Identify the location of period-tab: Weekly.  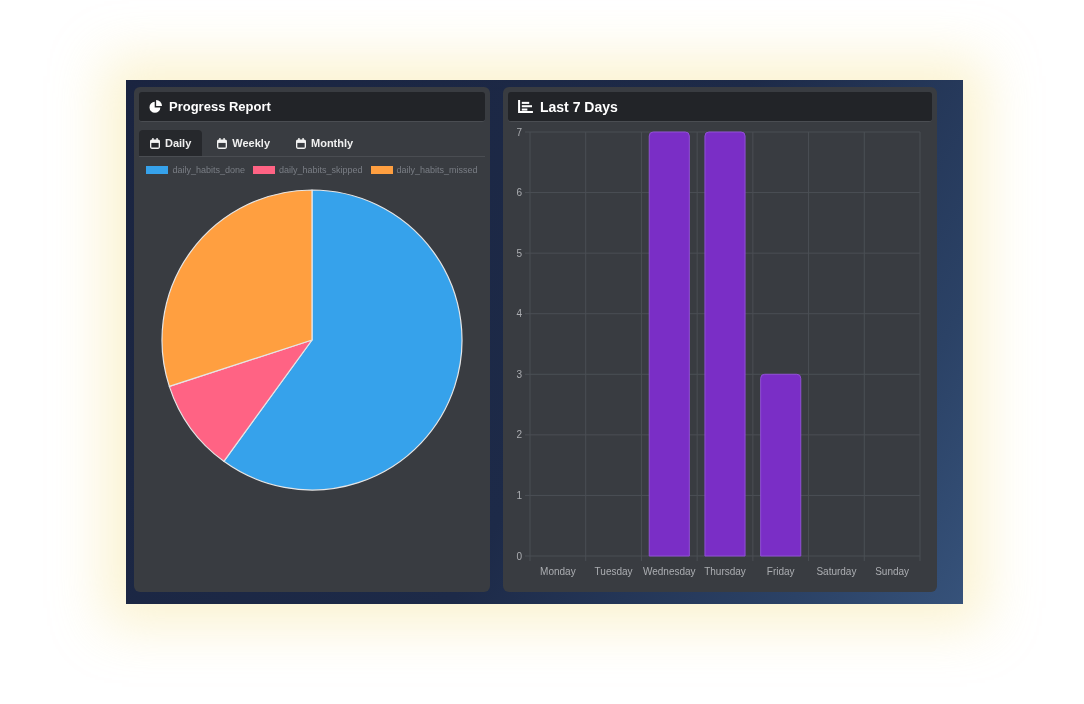
(243, 143).